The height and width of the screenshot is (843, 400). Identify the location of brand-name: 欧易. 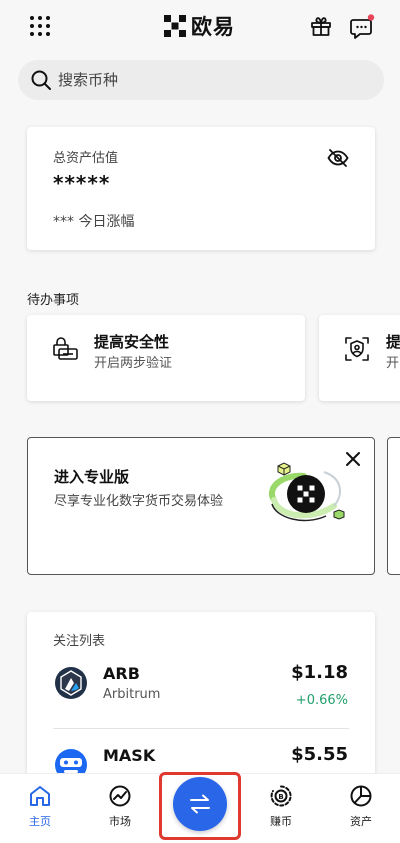
(213, 27).